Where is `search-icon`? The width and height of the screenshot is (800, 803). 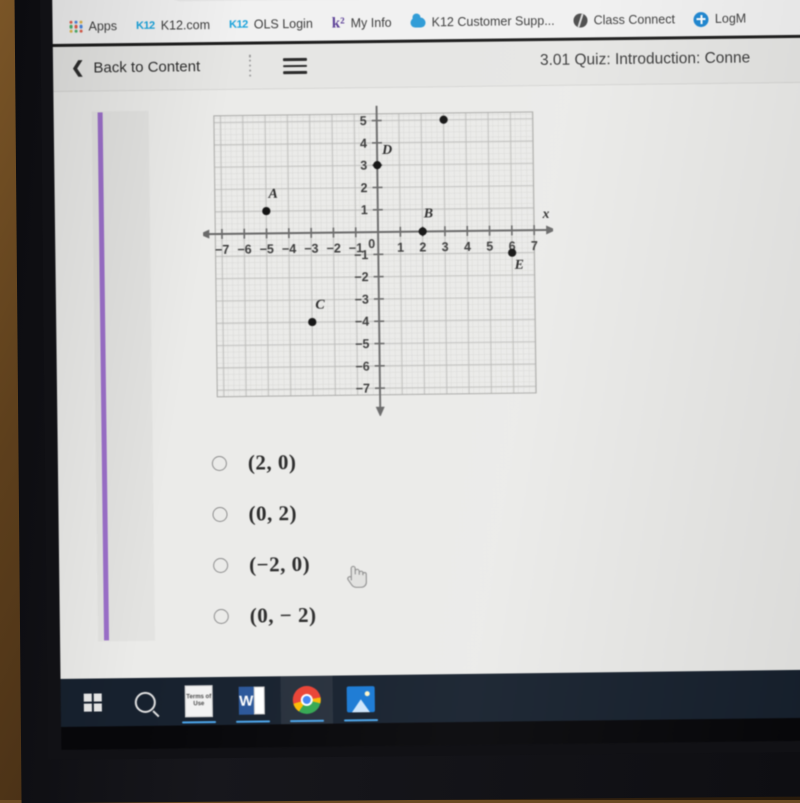
search-icon is located at coordinates (144, 701).